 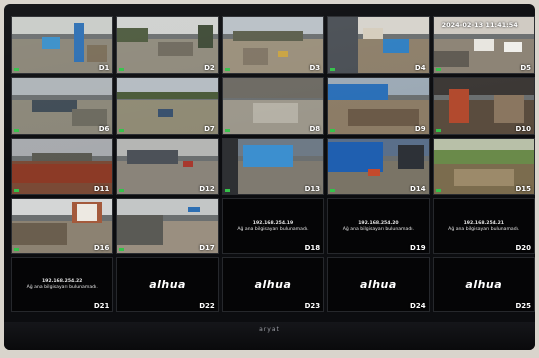 I want to click on channel-label: D6, so click(x=104, y=129).